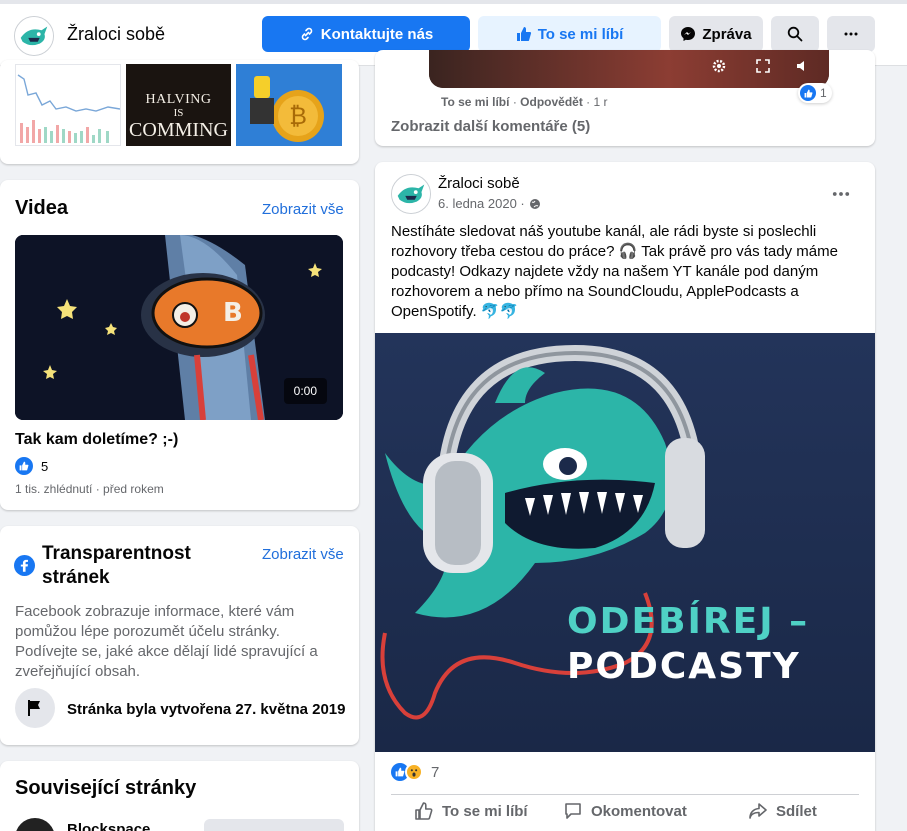  I want to click on thumbs-up-icon, so click(523, 34).